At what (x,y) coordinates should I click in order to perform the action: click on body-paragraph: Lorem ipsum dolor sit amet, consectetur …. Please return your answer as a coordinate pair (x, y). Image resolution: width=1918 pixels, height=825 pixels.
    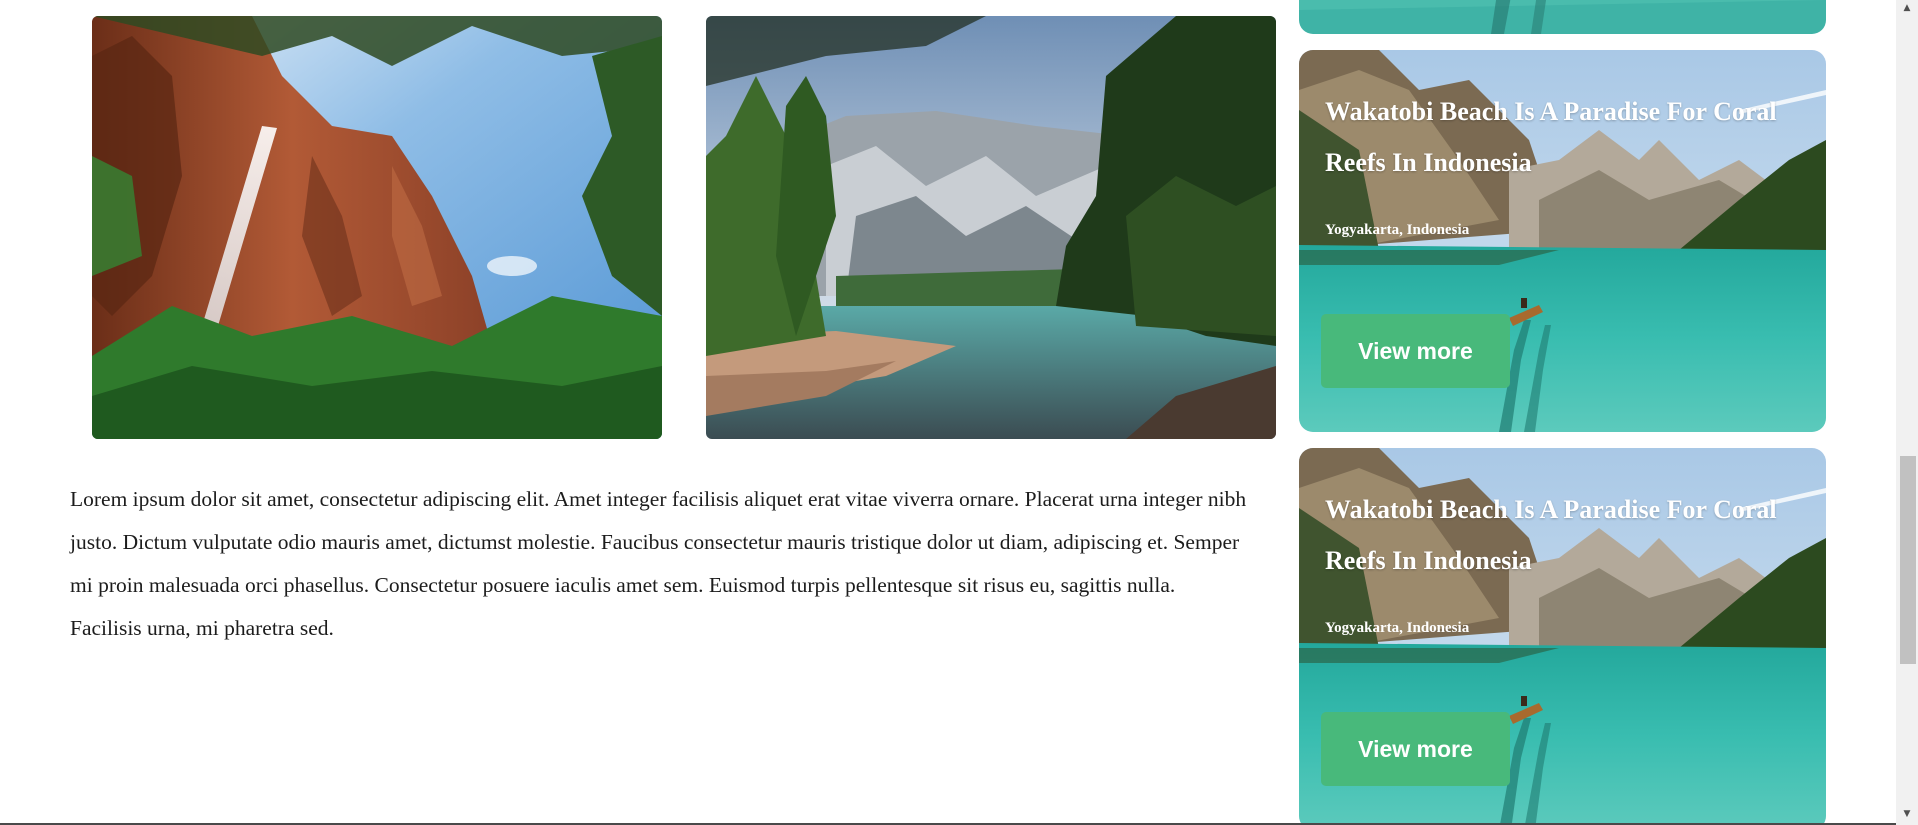
    Looking at the image, I should click on (658, 563).